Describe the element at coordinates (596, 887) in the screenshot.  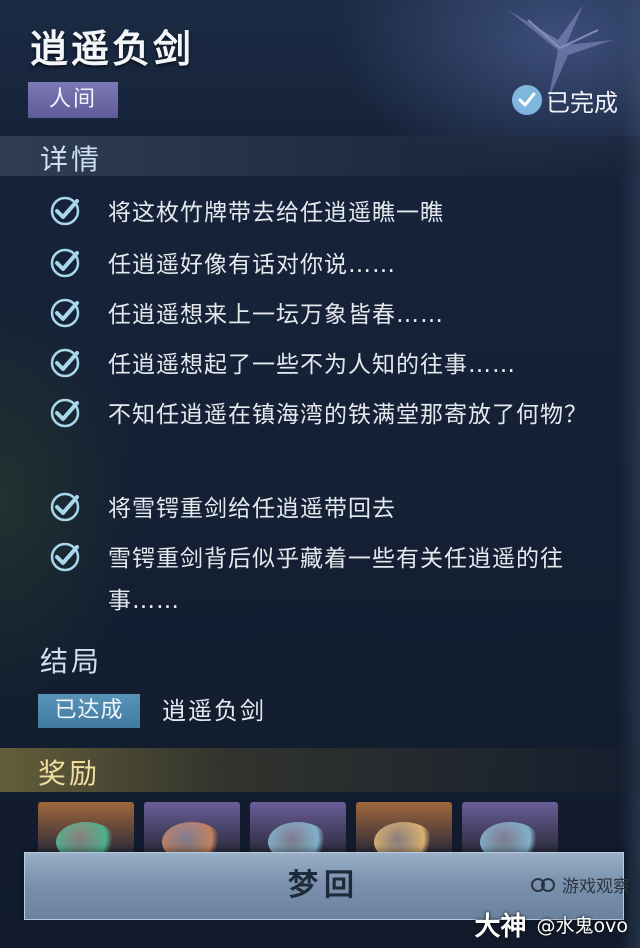
I see `channel-name: 游戏观察` at that location.